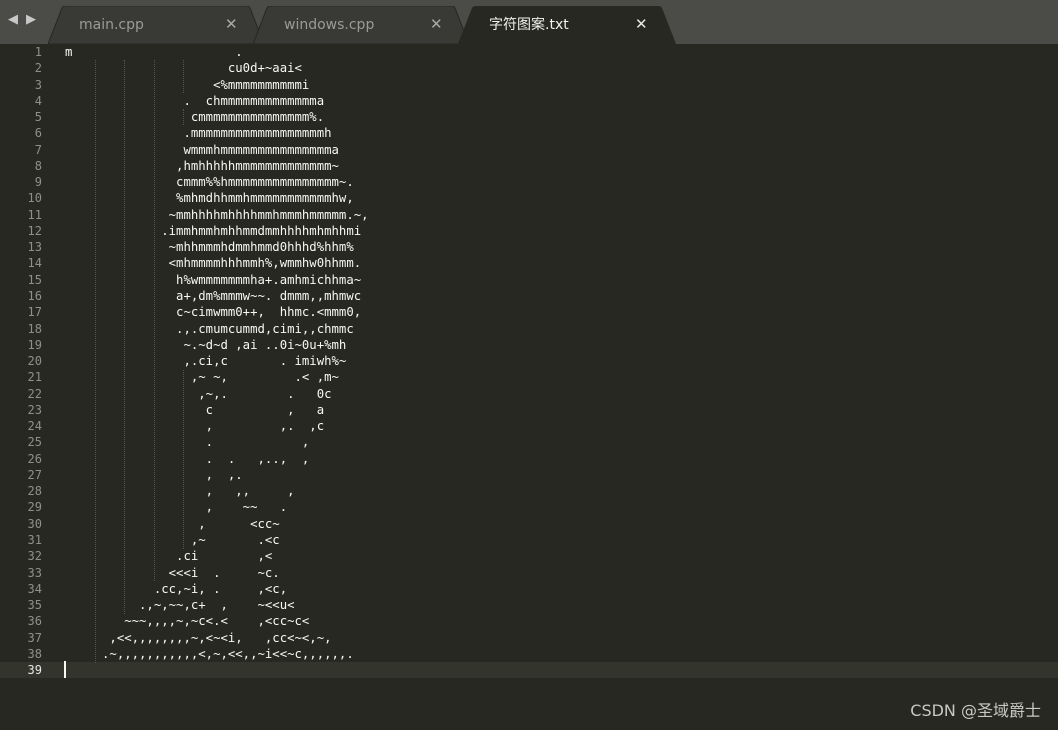  Describe the element at coordinates (34, 279) in the screenshot. I see `line-number: 15` at that location.